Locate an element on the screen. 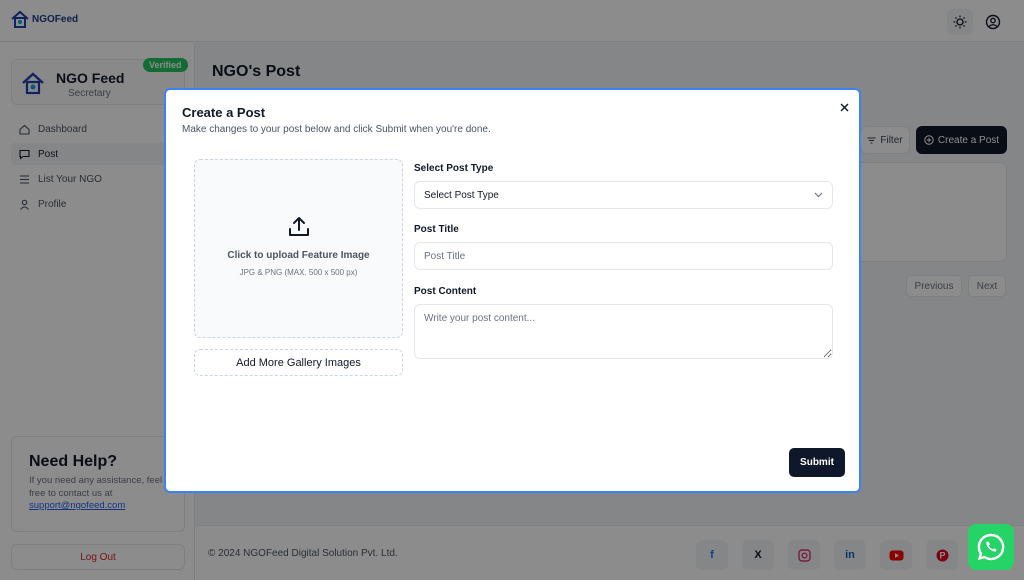 The width and height of the screenshot is (1024, 580). whatsapp-icon is located at coordinates (991, 547).